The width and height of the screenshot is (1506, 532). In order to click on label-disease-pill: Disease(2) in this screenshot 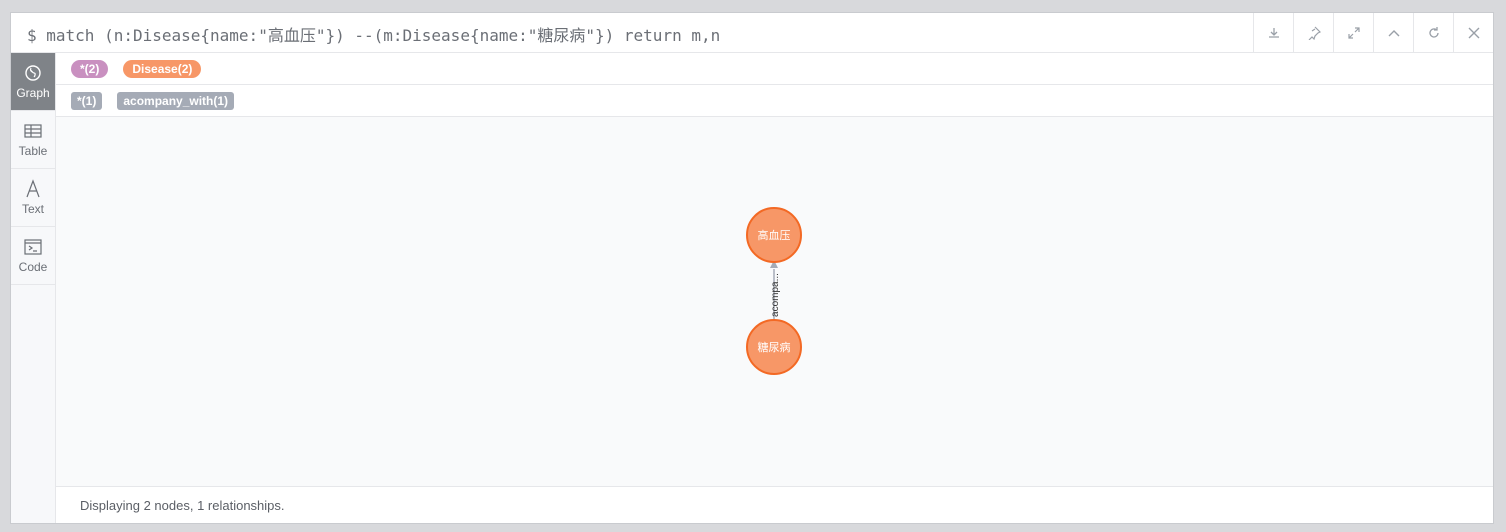, I will do `click(162, 68)`.